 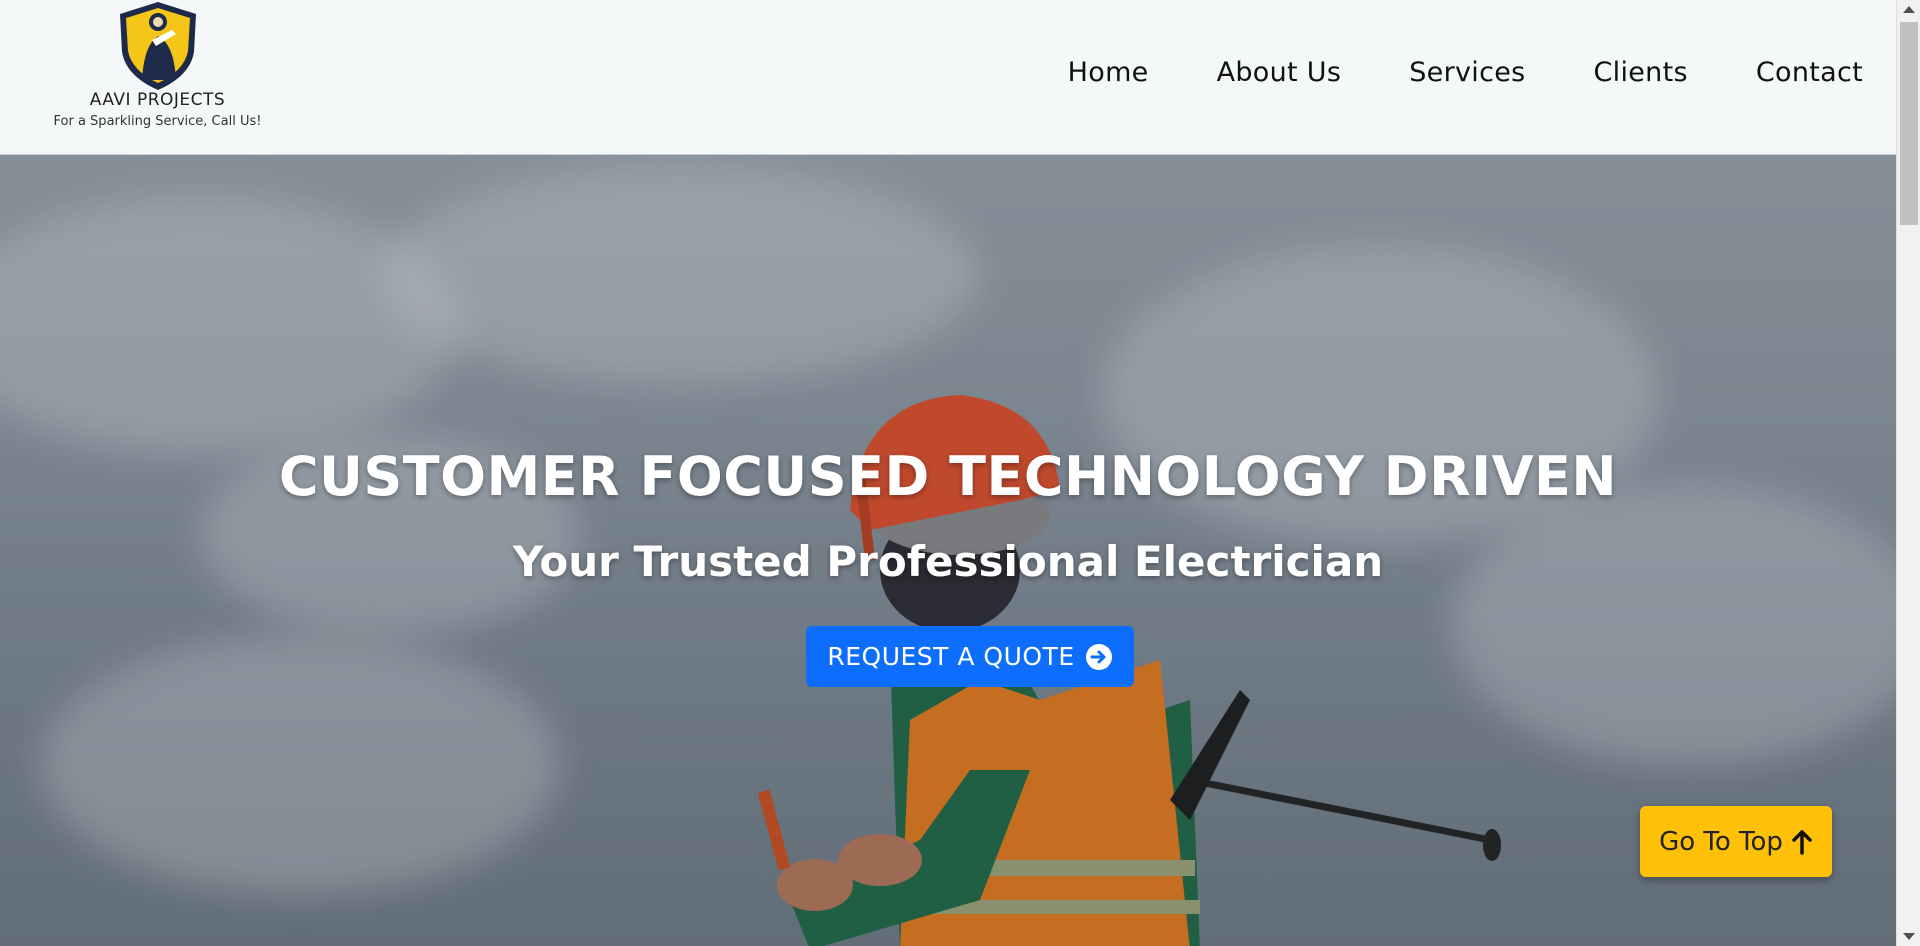 What do you see at coordinates (1809, 72) in the screenshot?
I see `nav-contact: Contact` at bounding box center [1809, 72].